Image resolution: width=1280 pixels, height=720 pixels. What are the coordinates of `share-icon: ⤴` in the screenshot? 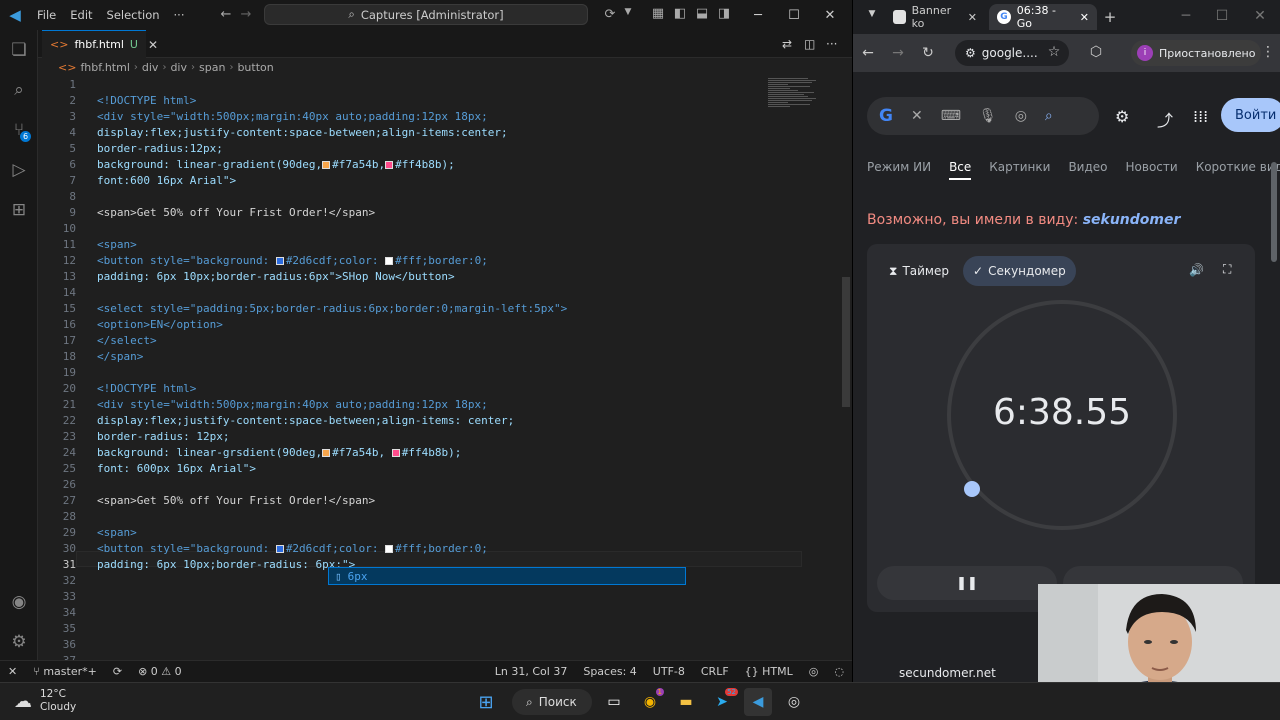 It's located at (1165, 119).